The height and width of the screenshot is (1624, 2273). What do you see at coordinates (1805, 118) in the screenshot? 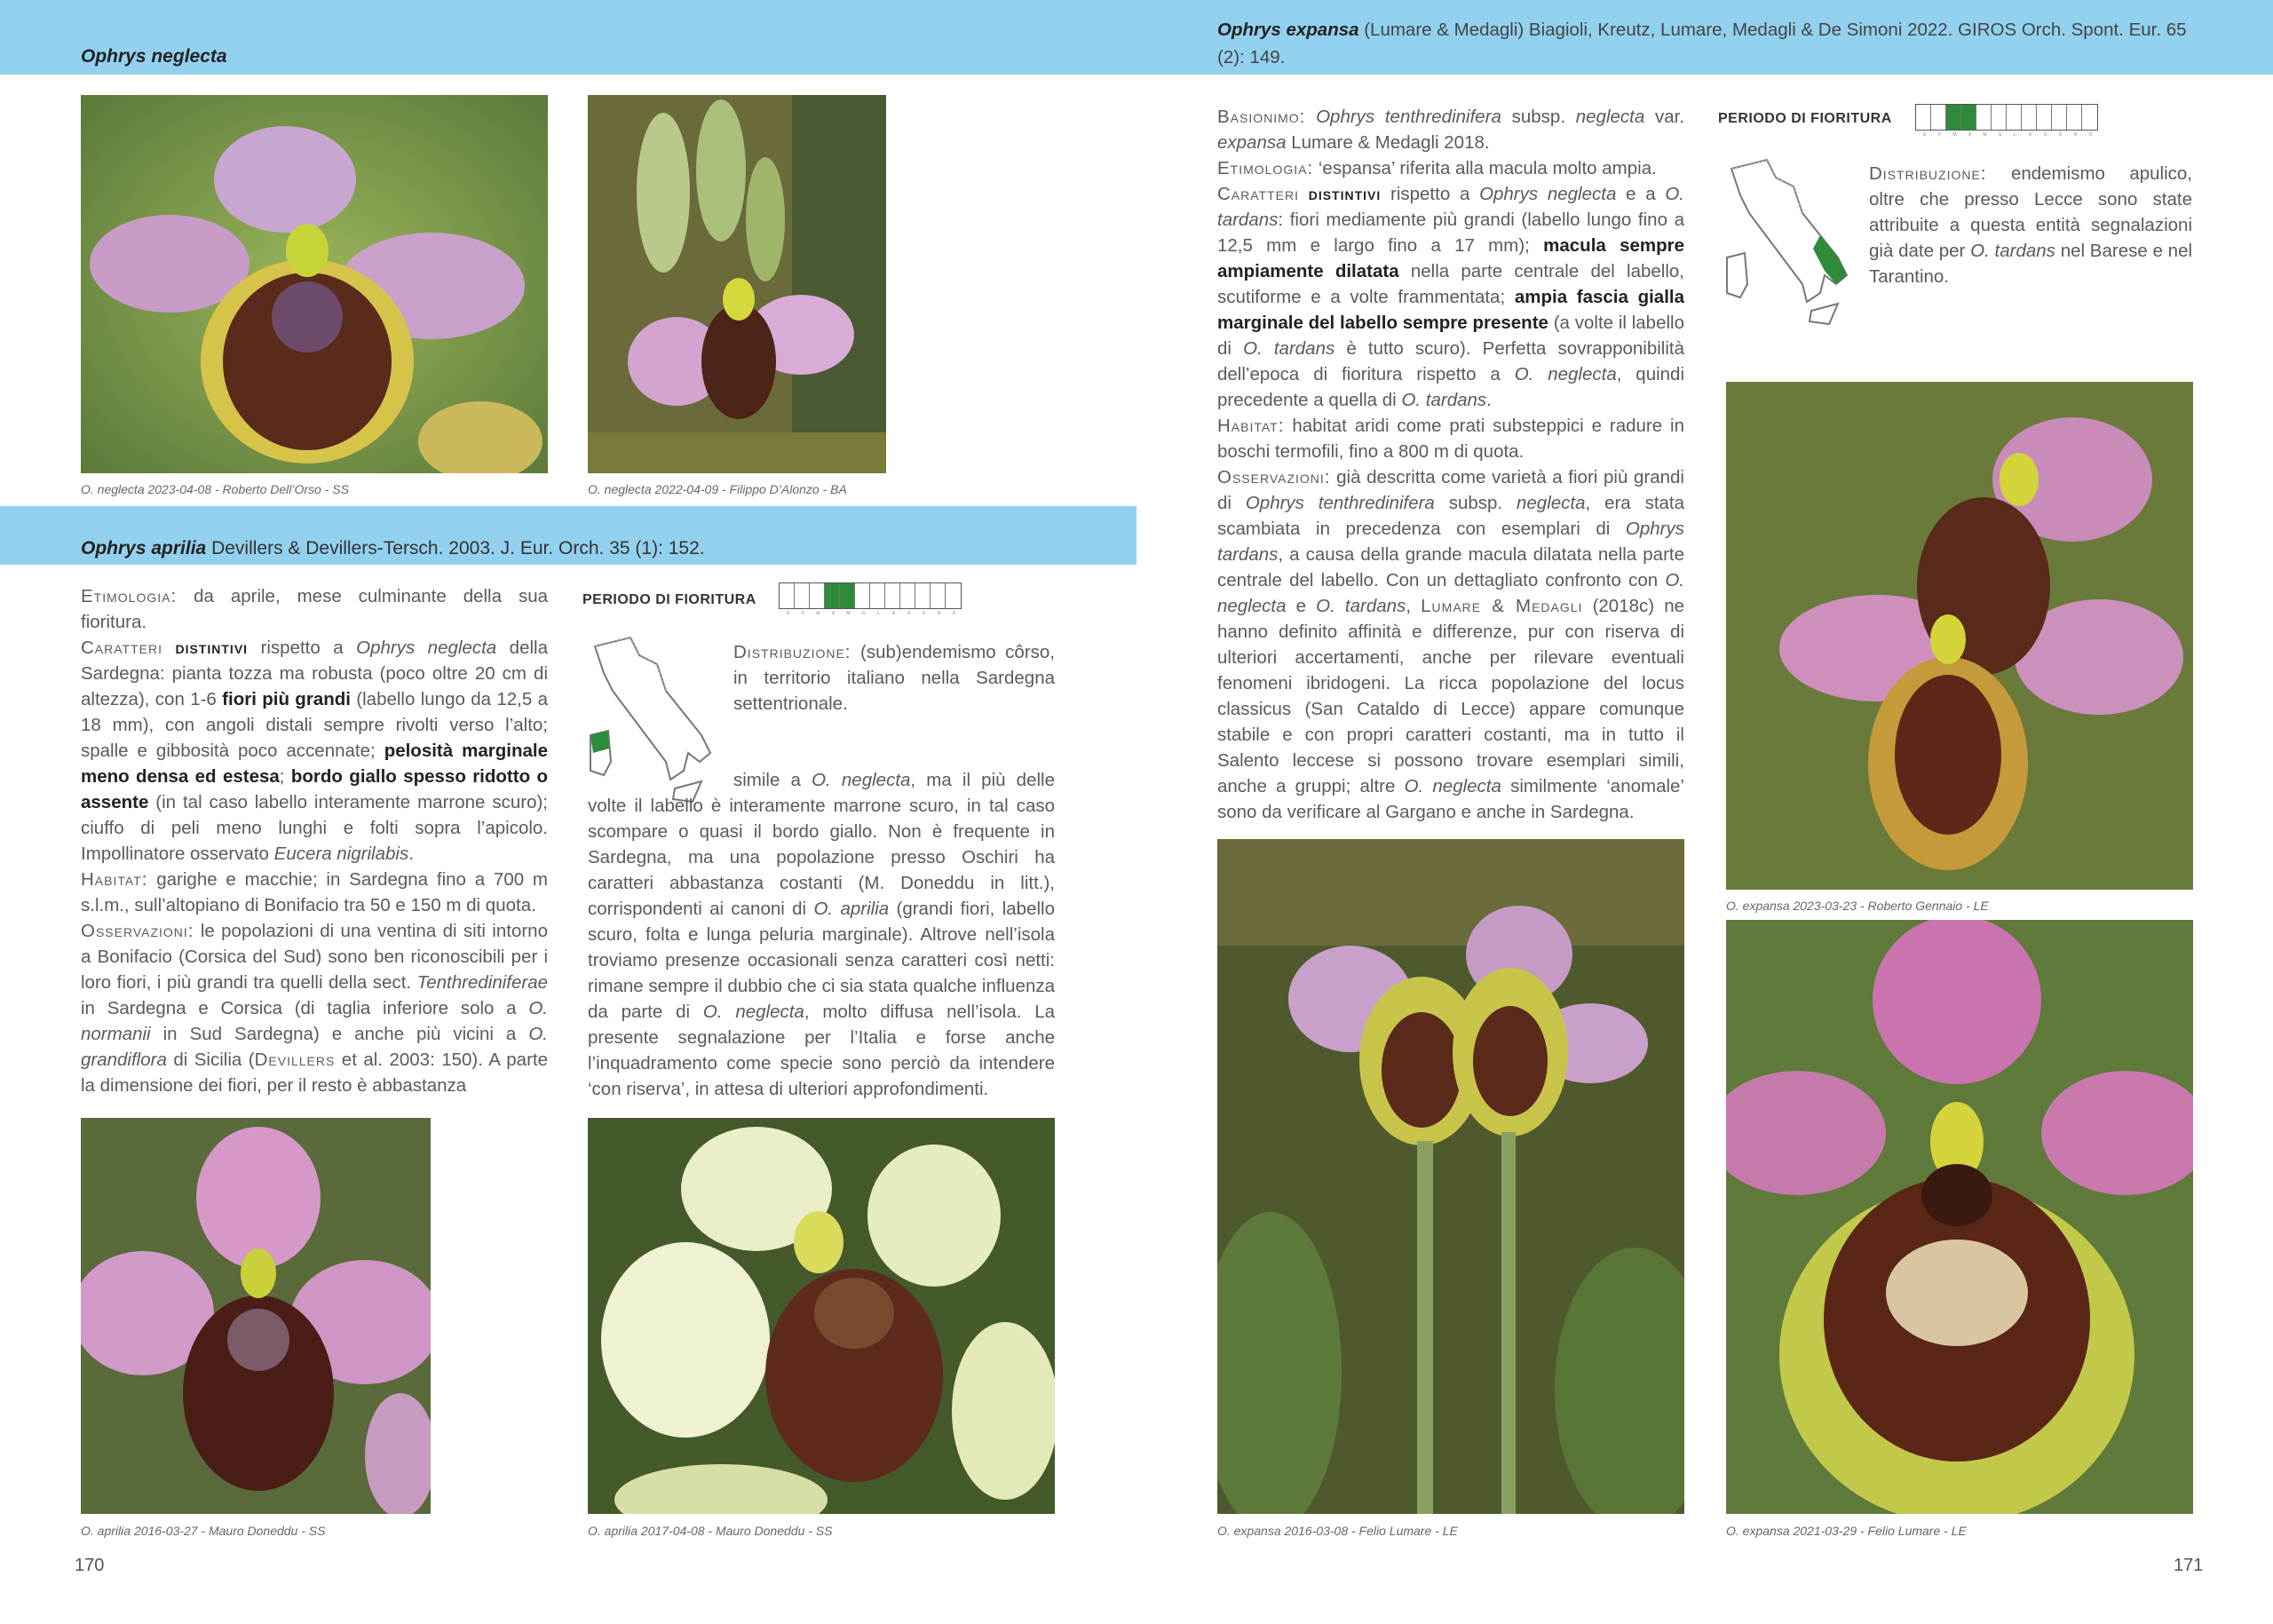
I see `fioritura-label-right: PERIODO DI FIORITURA` at bounding box center [1805, 118].